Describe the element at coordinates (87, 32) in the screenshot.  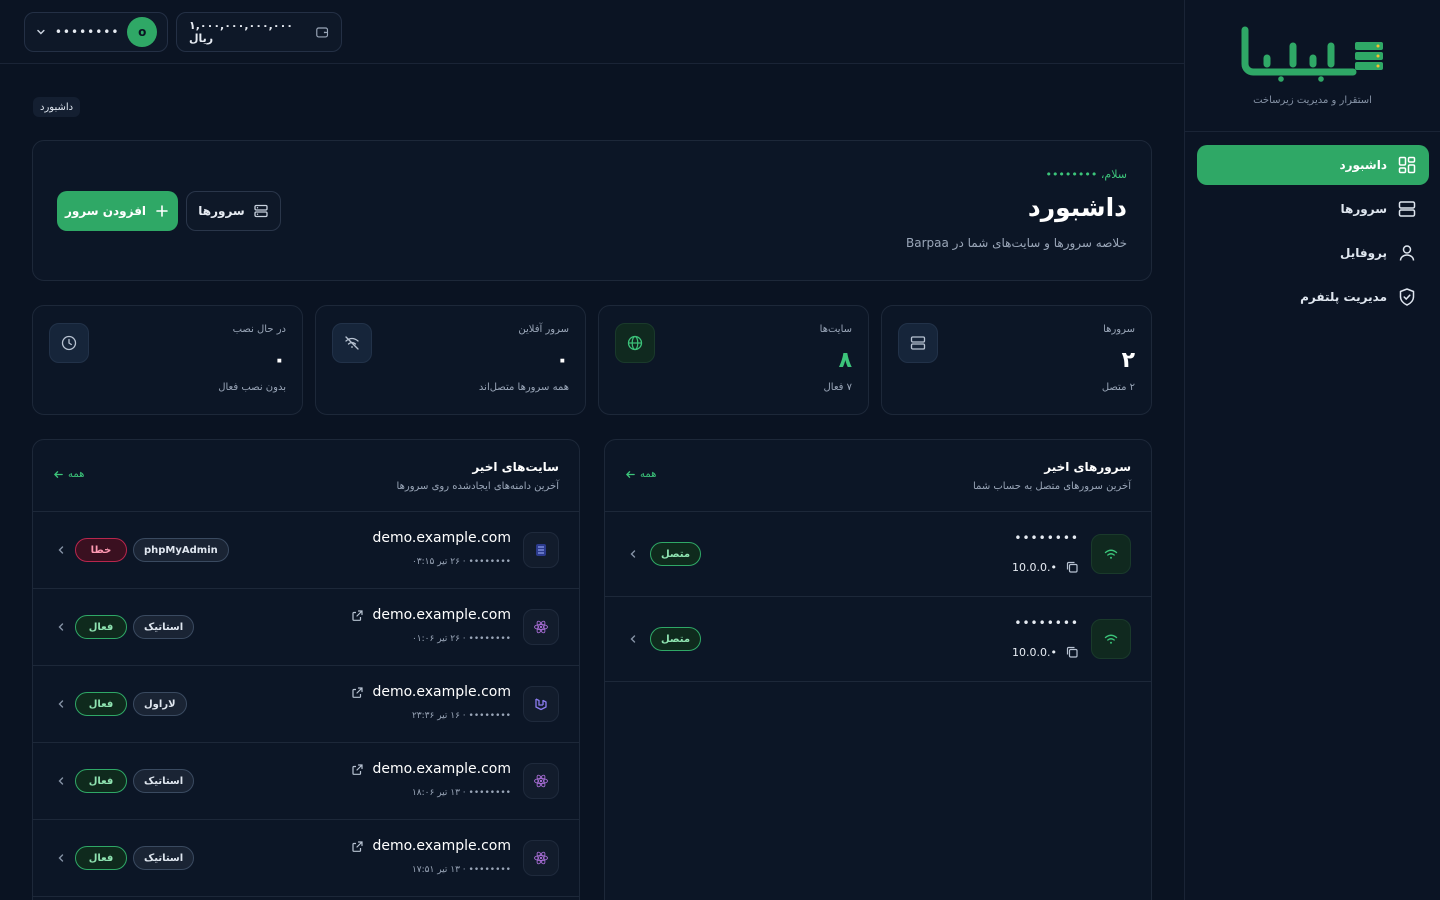
I see `username: ••••••••` at that location.